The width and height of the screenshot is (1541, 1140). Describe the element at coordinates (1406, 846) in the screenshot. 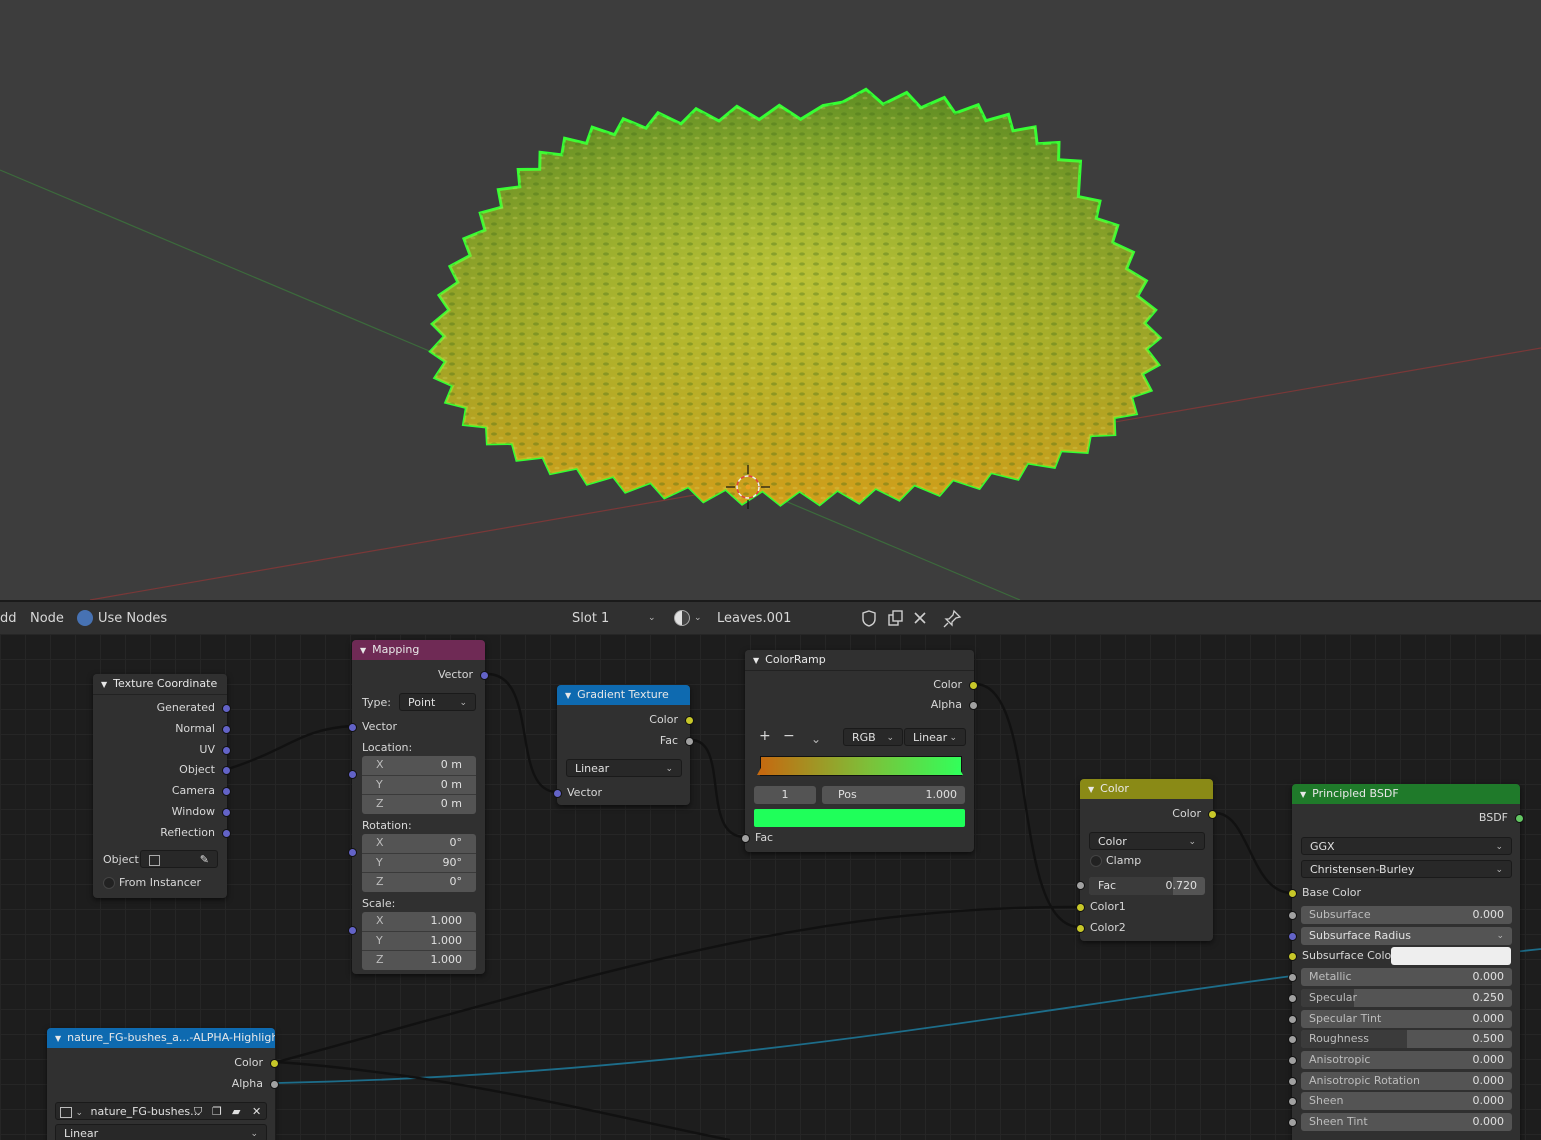

I see `distribution-dropdown: GGX ⌄` at that location.